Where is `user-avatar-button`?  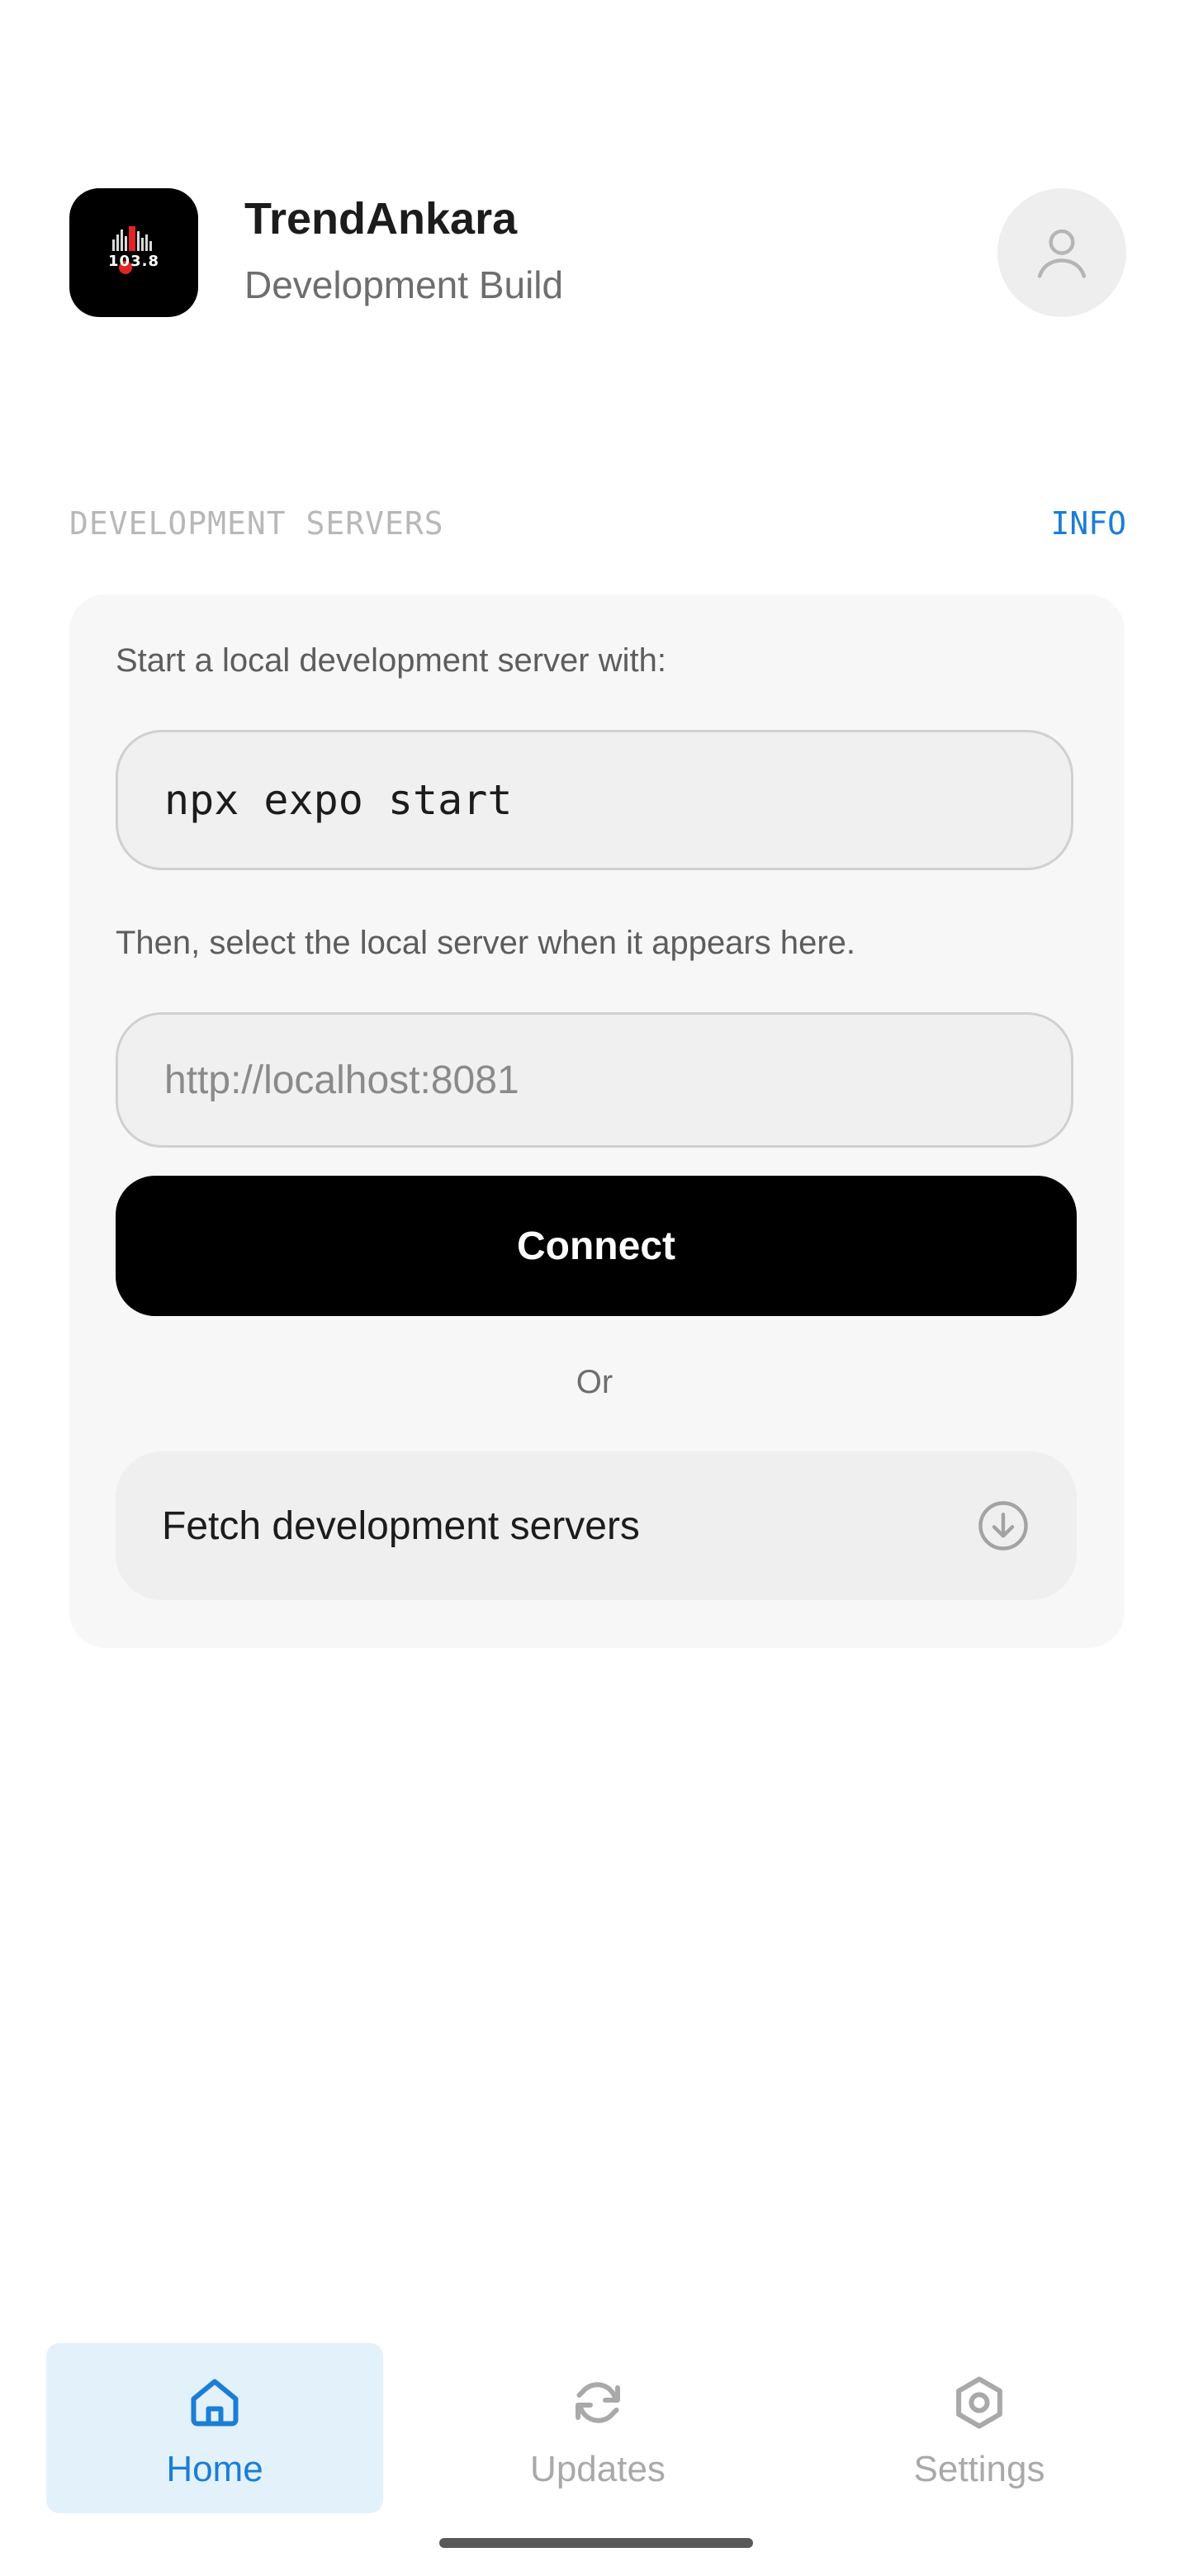 user-avatar-button is located at coordinates (1061, 252).